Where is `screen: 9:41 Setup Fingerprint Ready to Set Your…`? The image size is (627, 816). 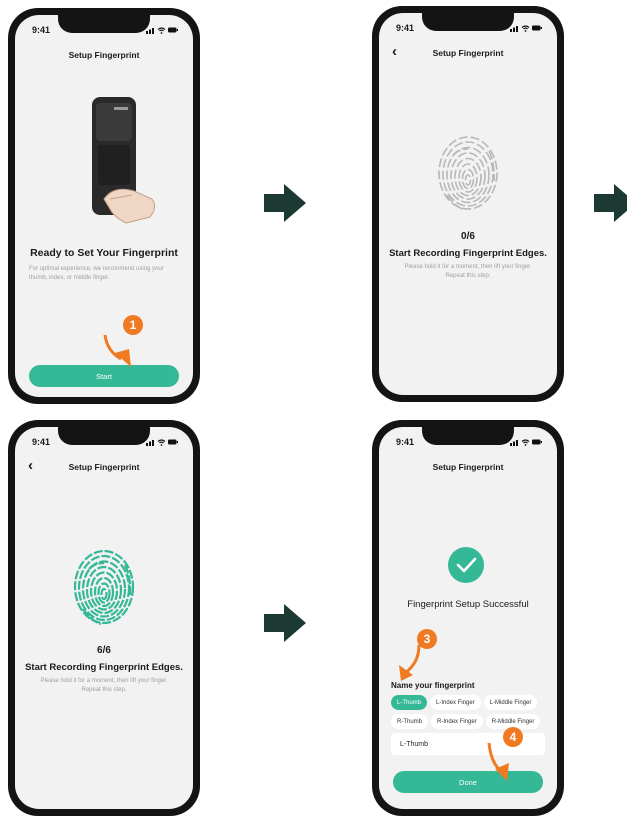
screen: 9:41 Setup Fingerprint Ready to Set Your… is located at coordinates (104, 206).